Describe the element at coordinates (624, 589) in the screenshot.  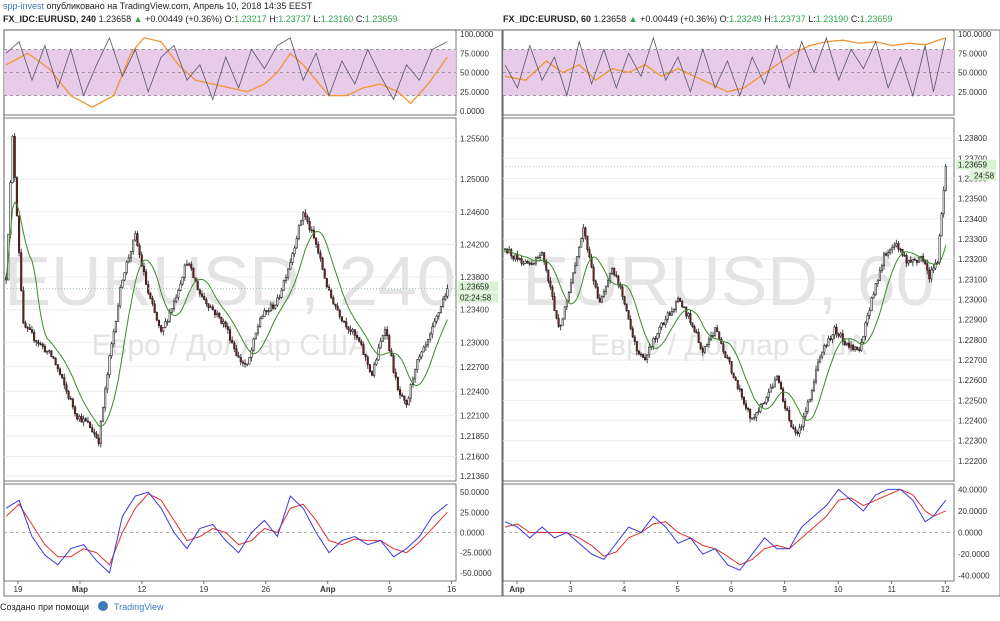
I see `time-tick-label: 4` at that location.